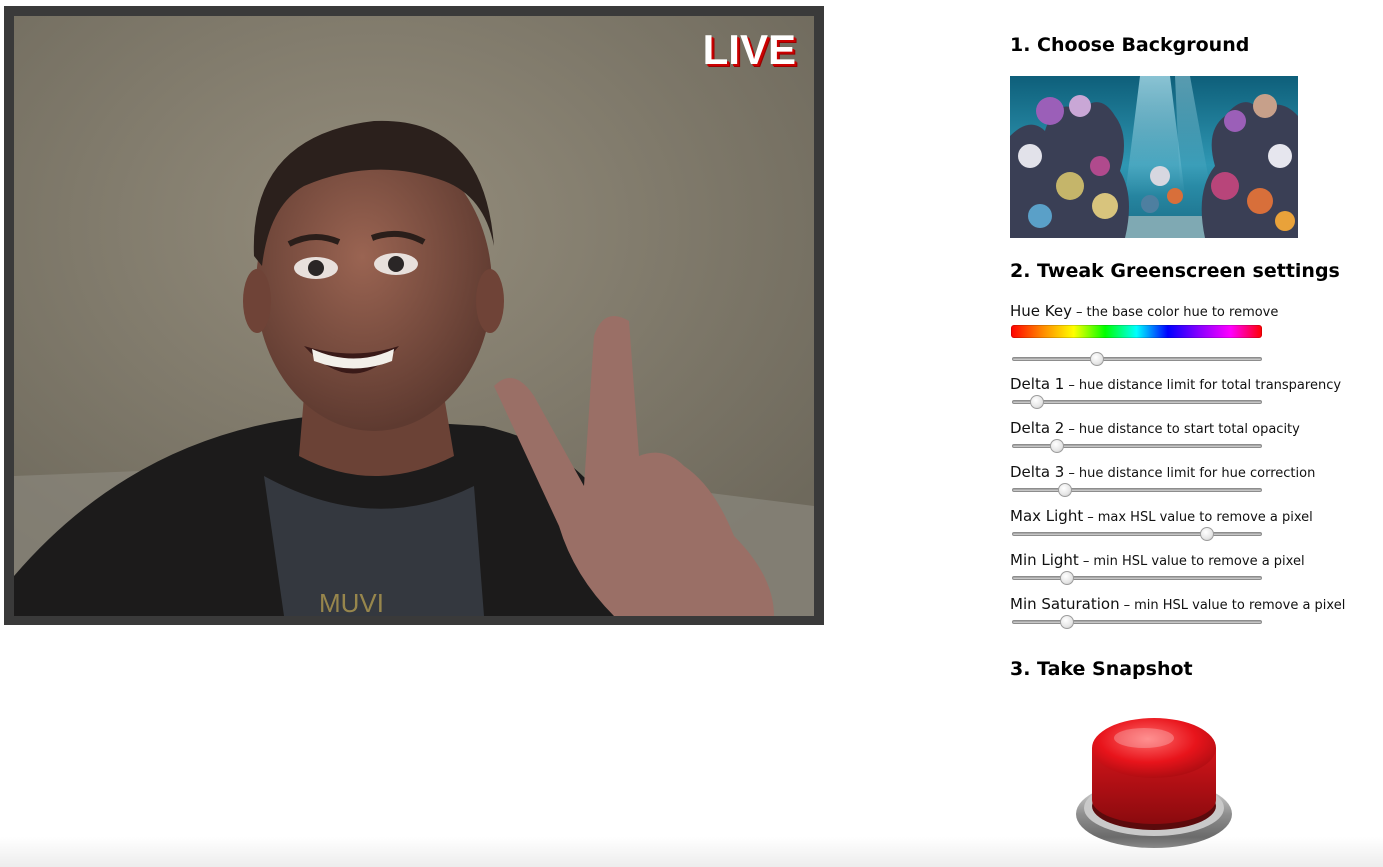 Image resolution: width=1383 pixels, height=867 pixels. I want to click on setting-name: Delta 3, so click(1037, 472).